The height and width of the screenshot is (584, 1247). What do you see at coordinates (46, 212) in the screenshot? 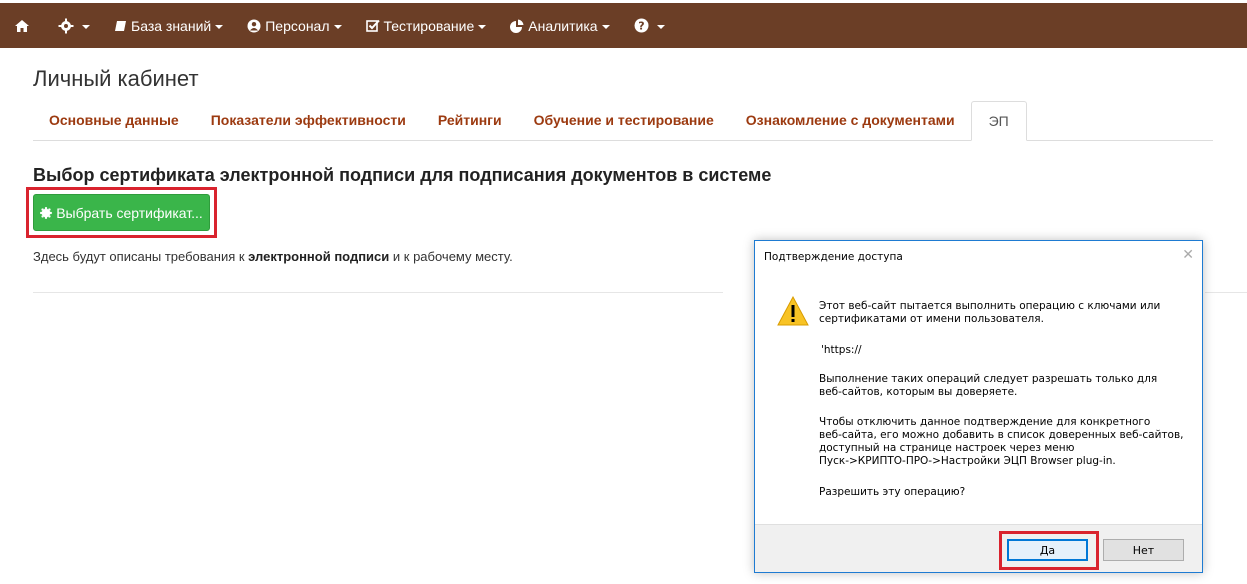
I see `certificate-icon` at bounding box center [46, 212].